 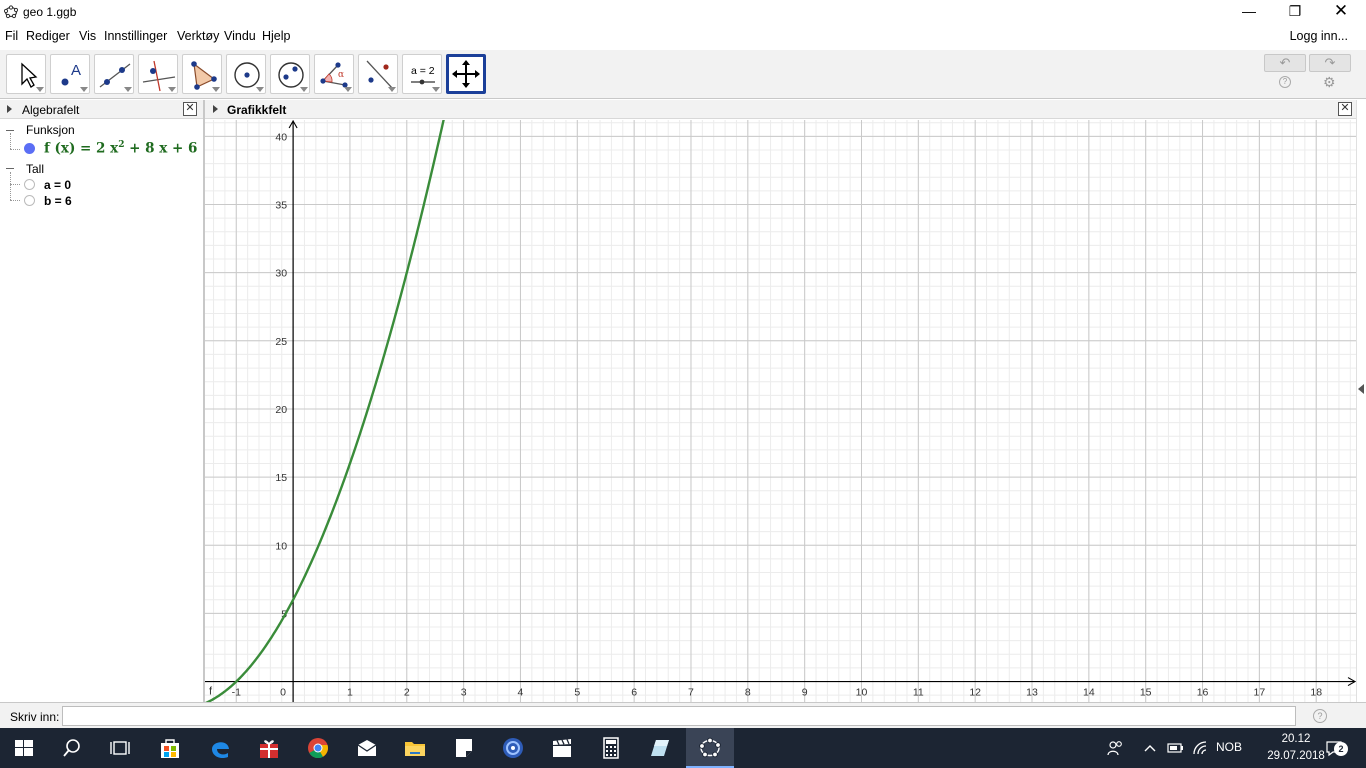 What do you see at coordinates (240, 36) in the screenshot?
I see `menu-vindu: Vindu` at bounding box center [240, 36].